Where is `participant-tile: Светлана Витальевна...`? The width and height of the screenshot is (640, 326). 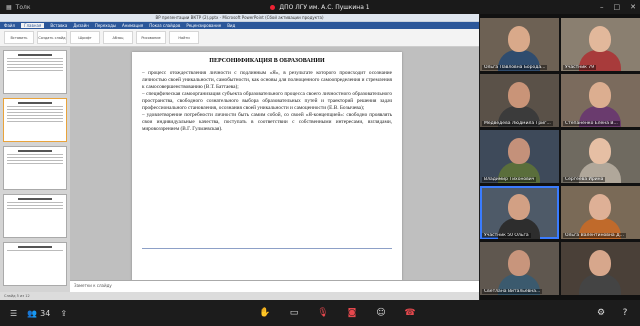 participant-tile: Светлана Витальевна... is located at coordinates (519, 268).